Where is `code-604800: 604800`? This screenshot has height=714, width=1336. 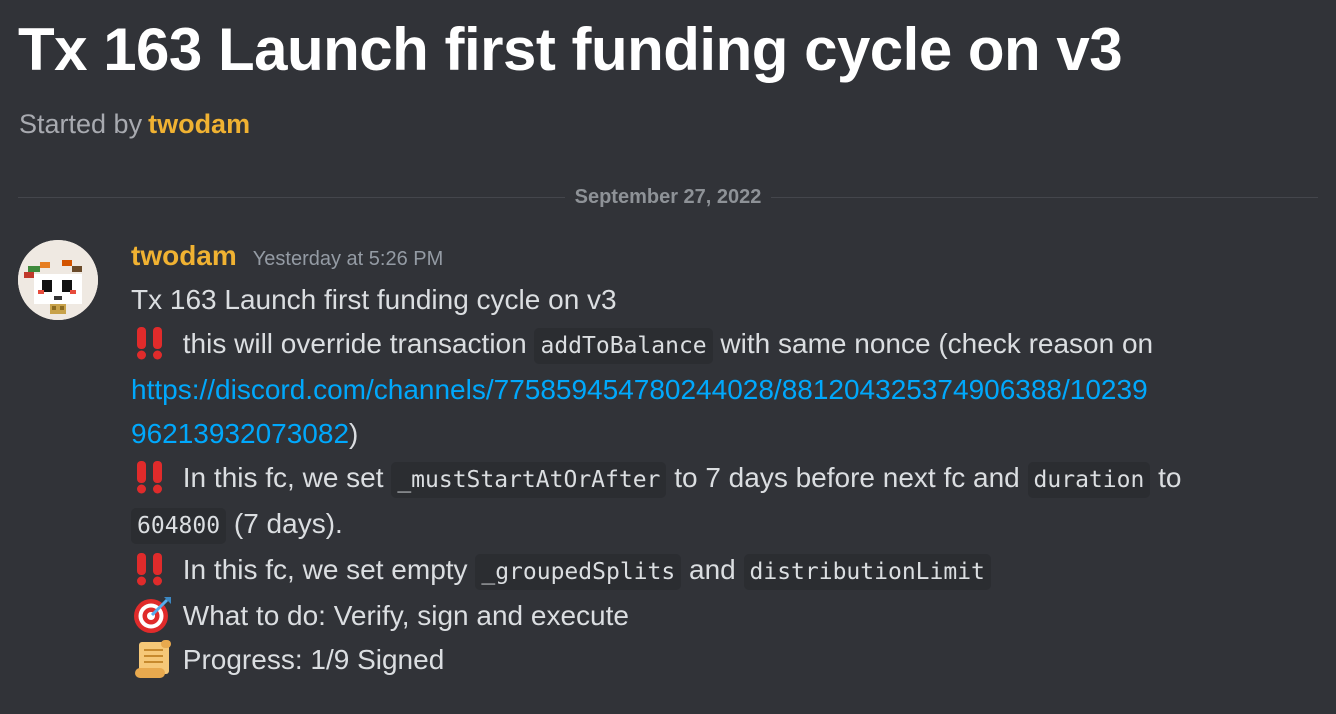 code-604800: 604800 is located at coordinates (179, 526).